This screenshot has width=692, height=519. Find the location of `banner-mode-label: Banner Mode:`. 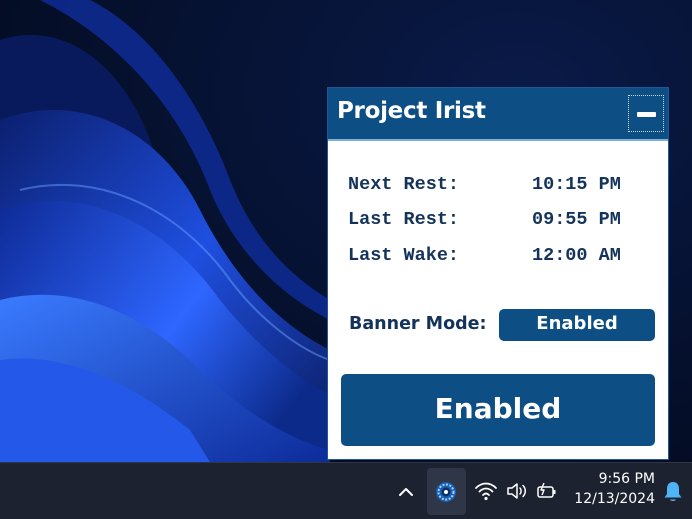

banner-mode-label: Banner Mode: is located at coordinates (418, 324).